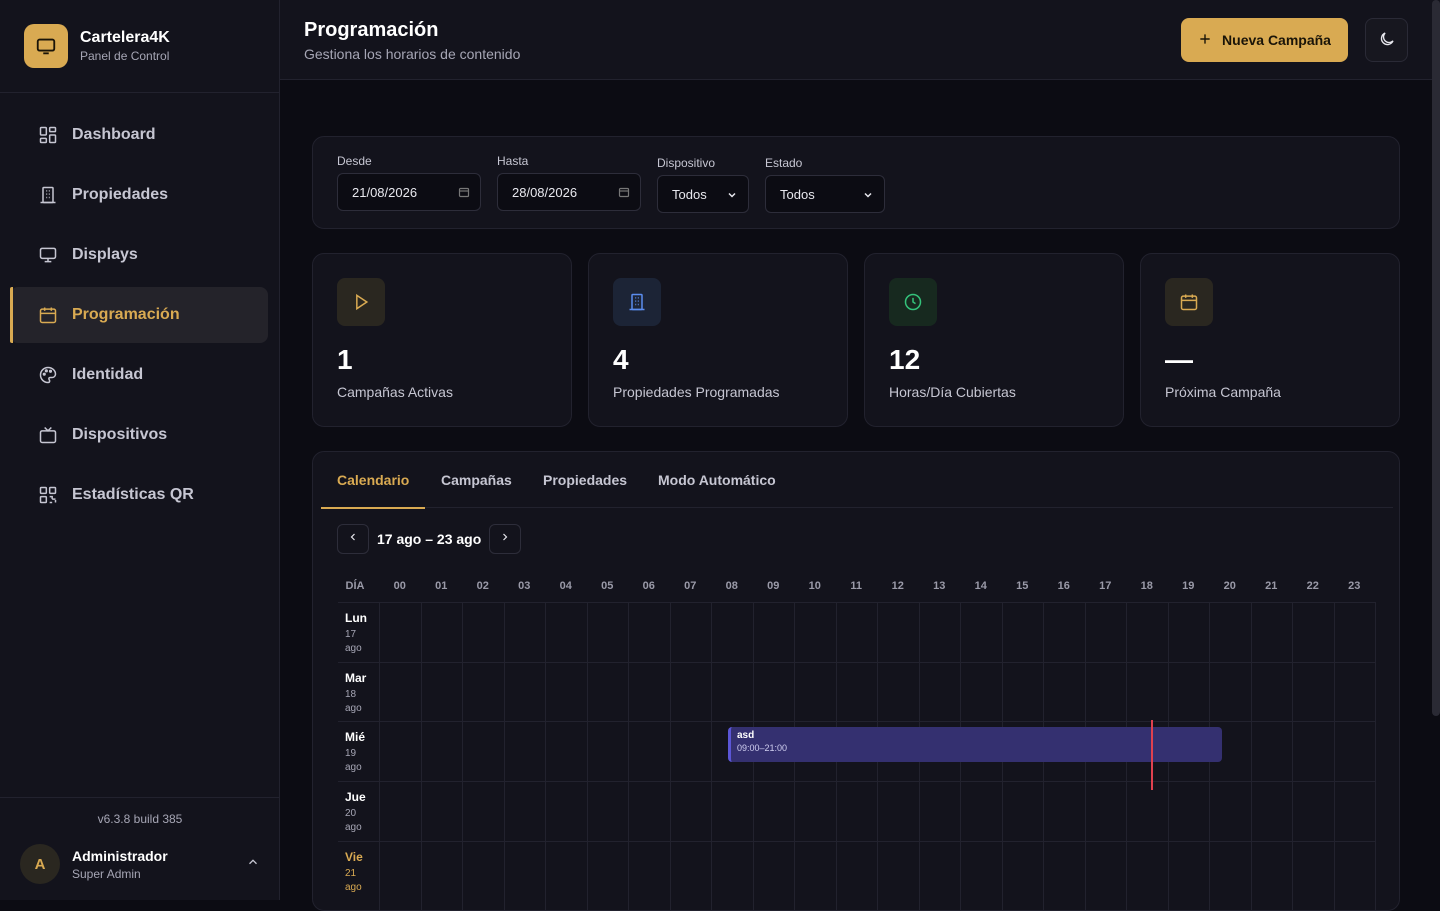 The height and width of the screenshot is (911, 1440). I want to click on hour-header: 14, so click(980, 586).